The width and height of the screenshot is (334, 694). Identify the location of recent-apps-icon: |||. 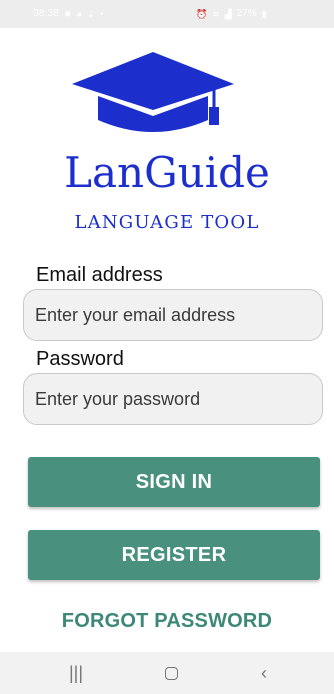
(76, 673).